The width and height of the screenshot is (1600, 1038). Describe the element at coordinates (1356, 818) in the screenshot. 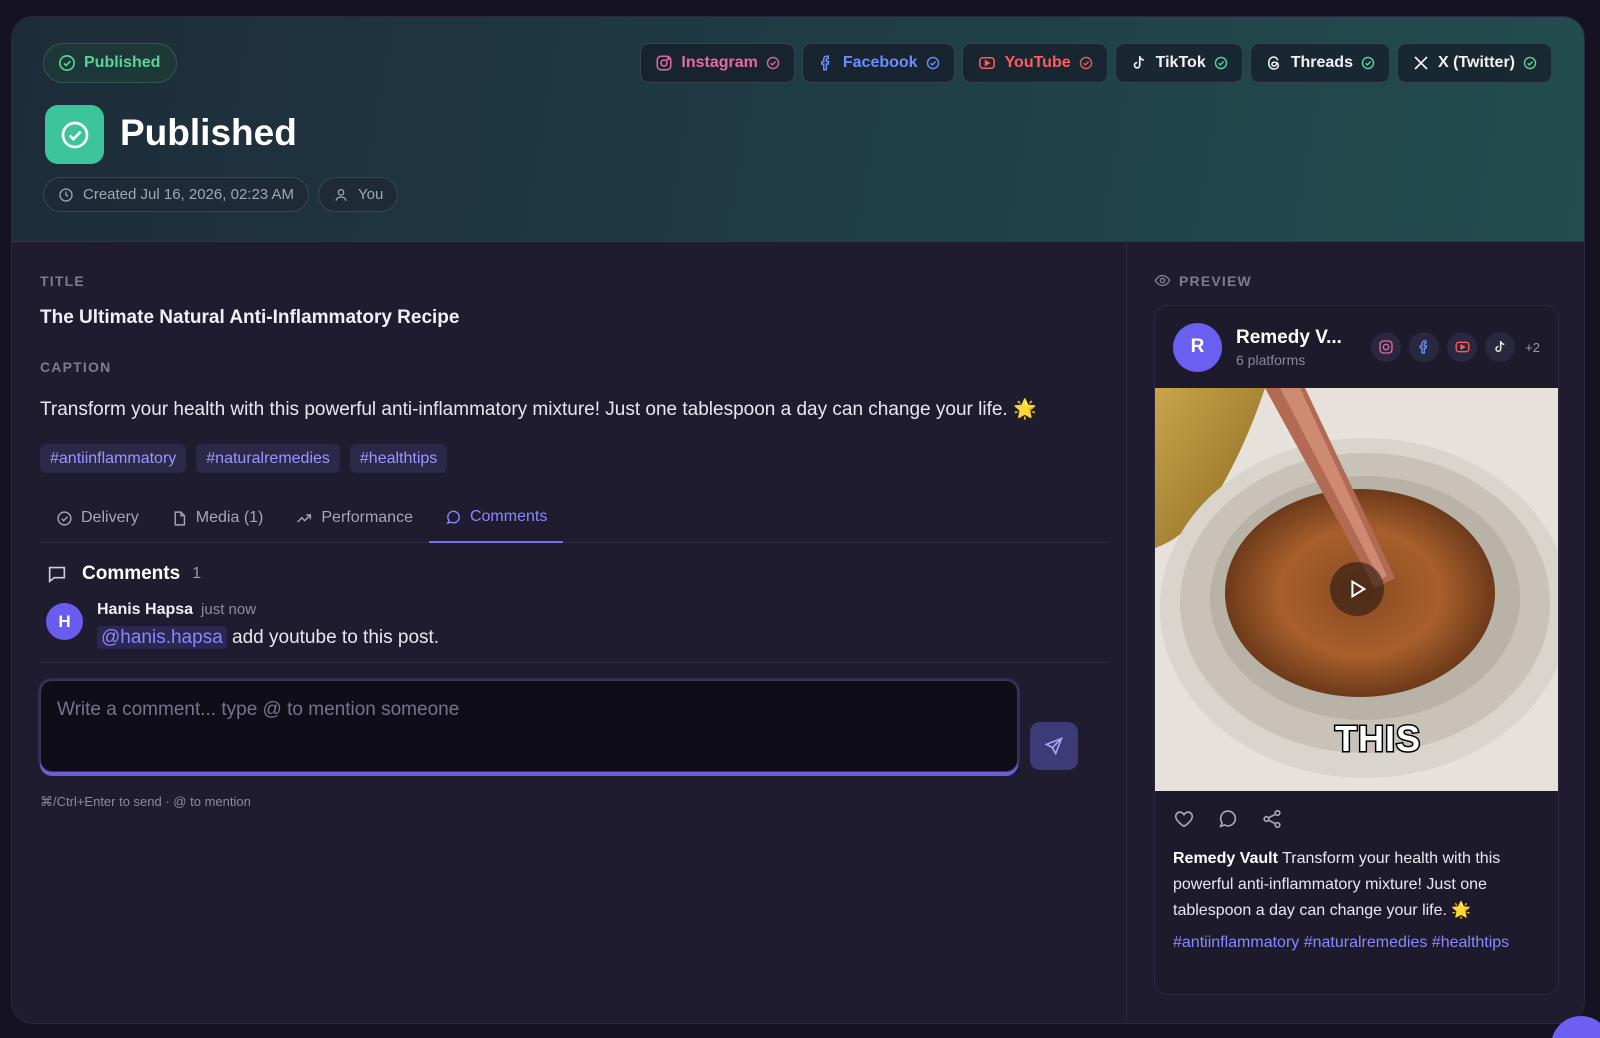

I see `preview-actions` at that location.